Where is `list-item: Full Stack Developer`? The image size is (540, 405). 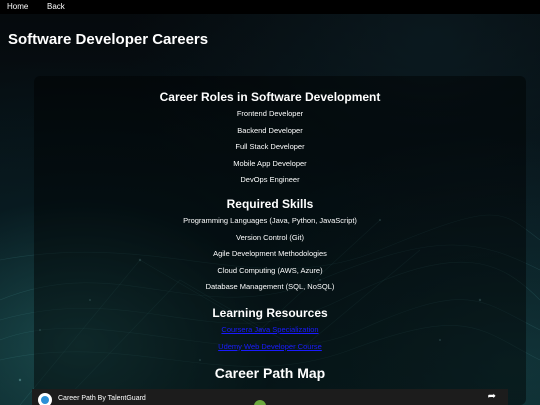 list-item: Full Stack Developer is located at coordinates (270, 147).